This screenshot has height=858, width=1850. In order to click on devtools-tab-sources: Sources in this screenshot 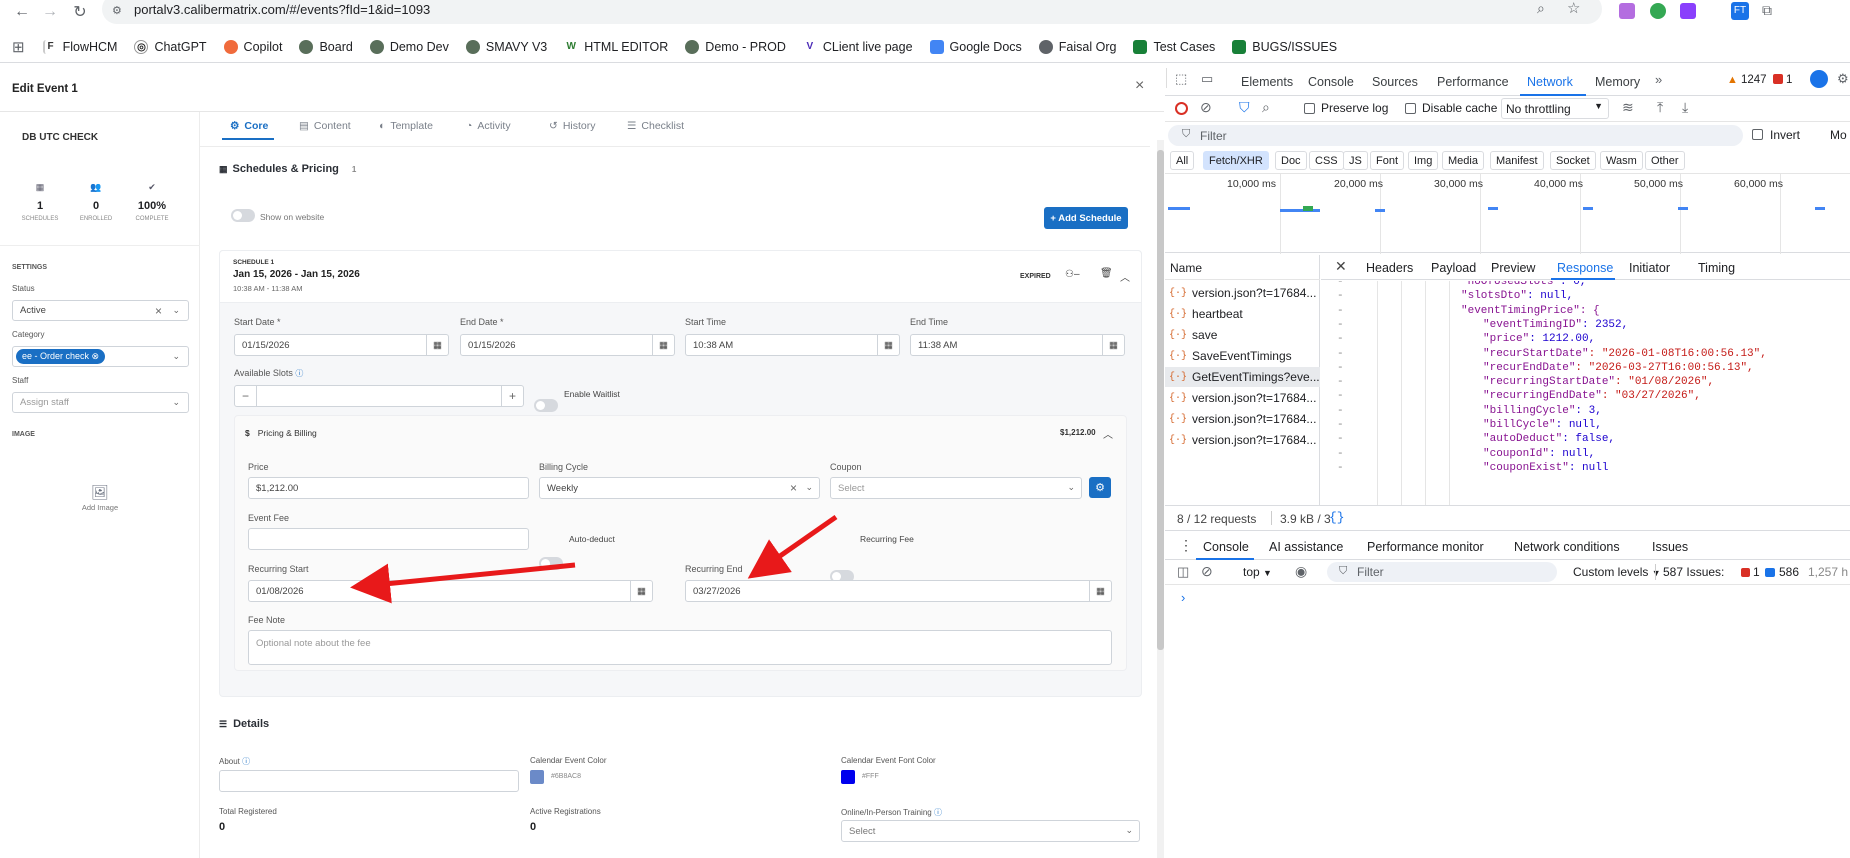, I will do `click(1395, 82)`.